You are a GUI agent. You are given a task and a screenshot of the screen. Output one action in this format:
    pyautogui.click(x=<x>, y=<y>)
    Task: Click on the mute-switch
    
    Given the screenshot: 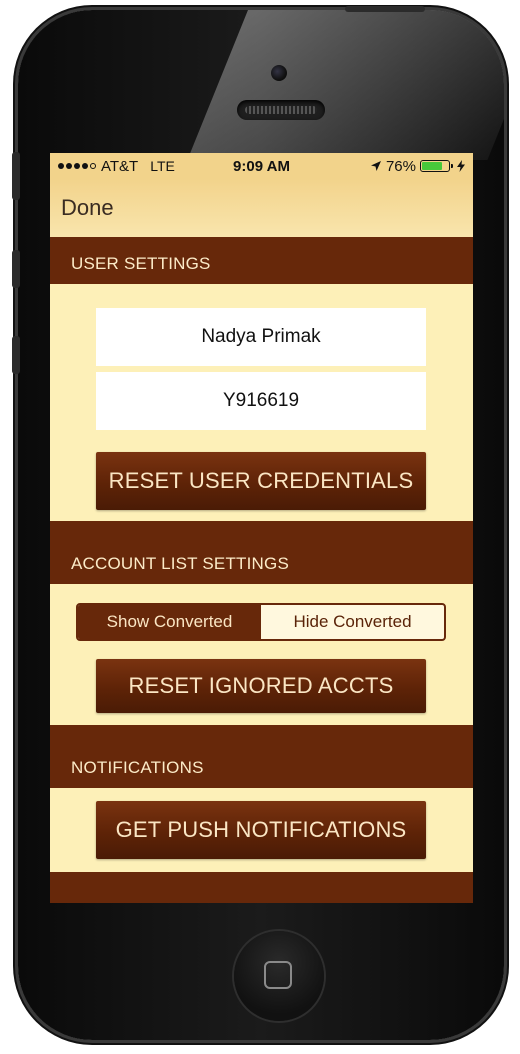 What is the action you would take?
    pyautogui.click(x=16, y=176)
    